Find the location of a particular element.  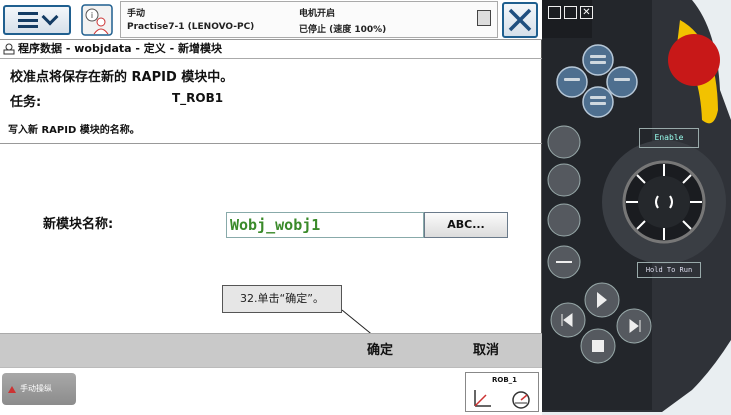

task-value: T_ROB1 is located at coordinates (198, 98).